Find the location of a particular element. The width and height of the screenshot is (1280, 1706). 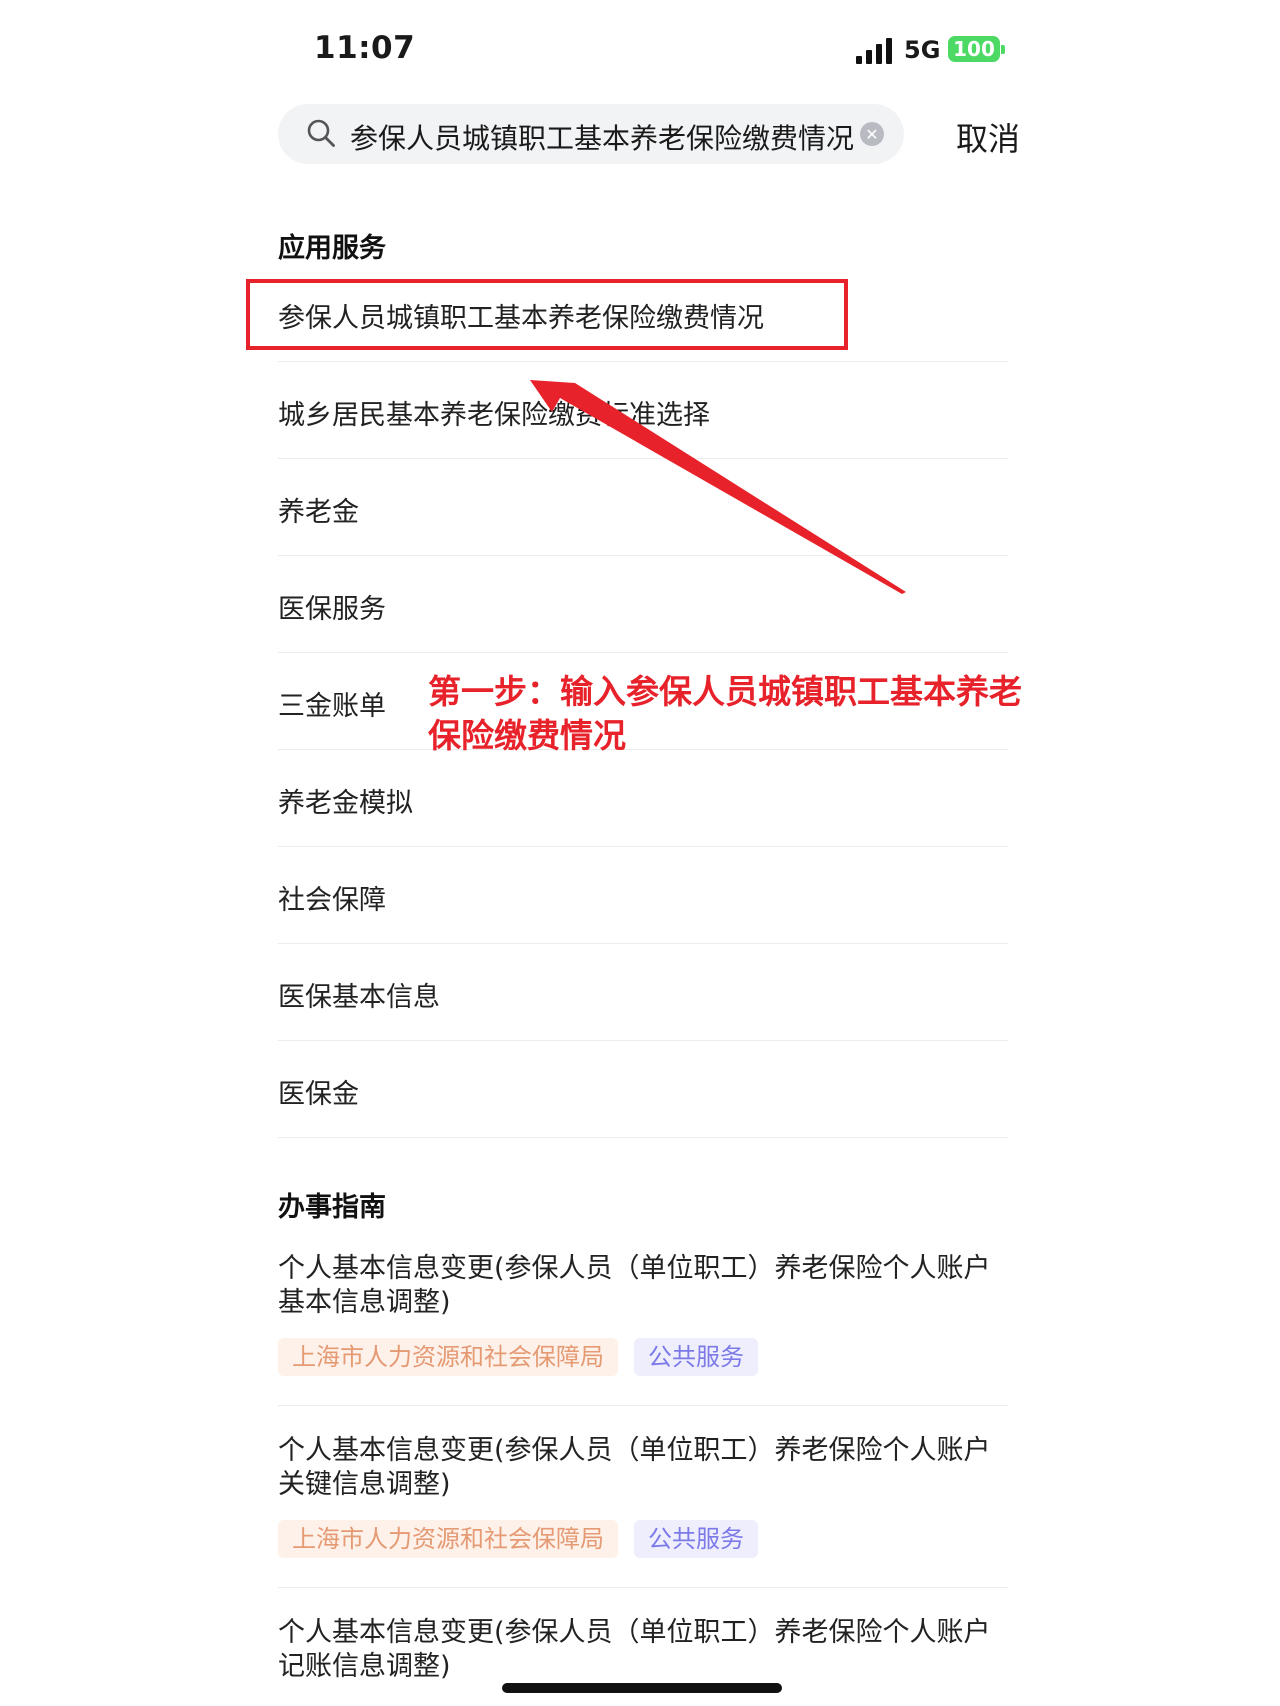

guide-title: 个人基本信息变更(参保人员（单位职工）养老保险个人账户基本信息调整) is located at coordinates (643, 1286).